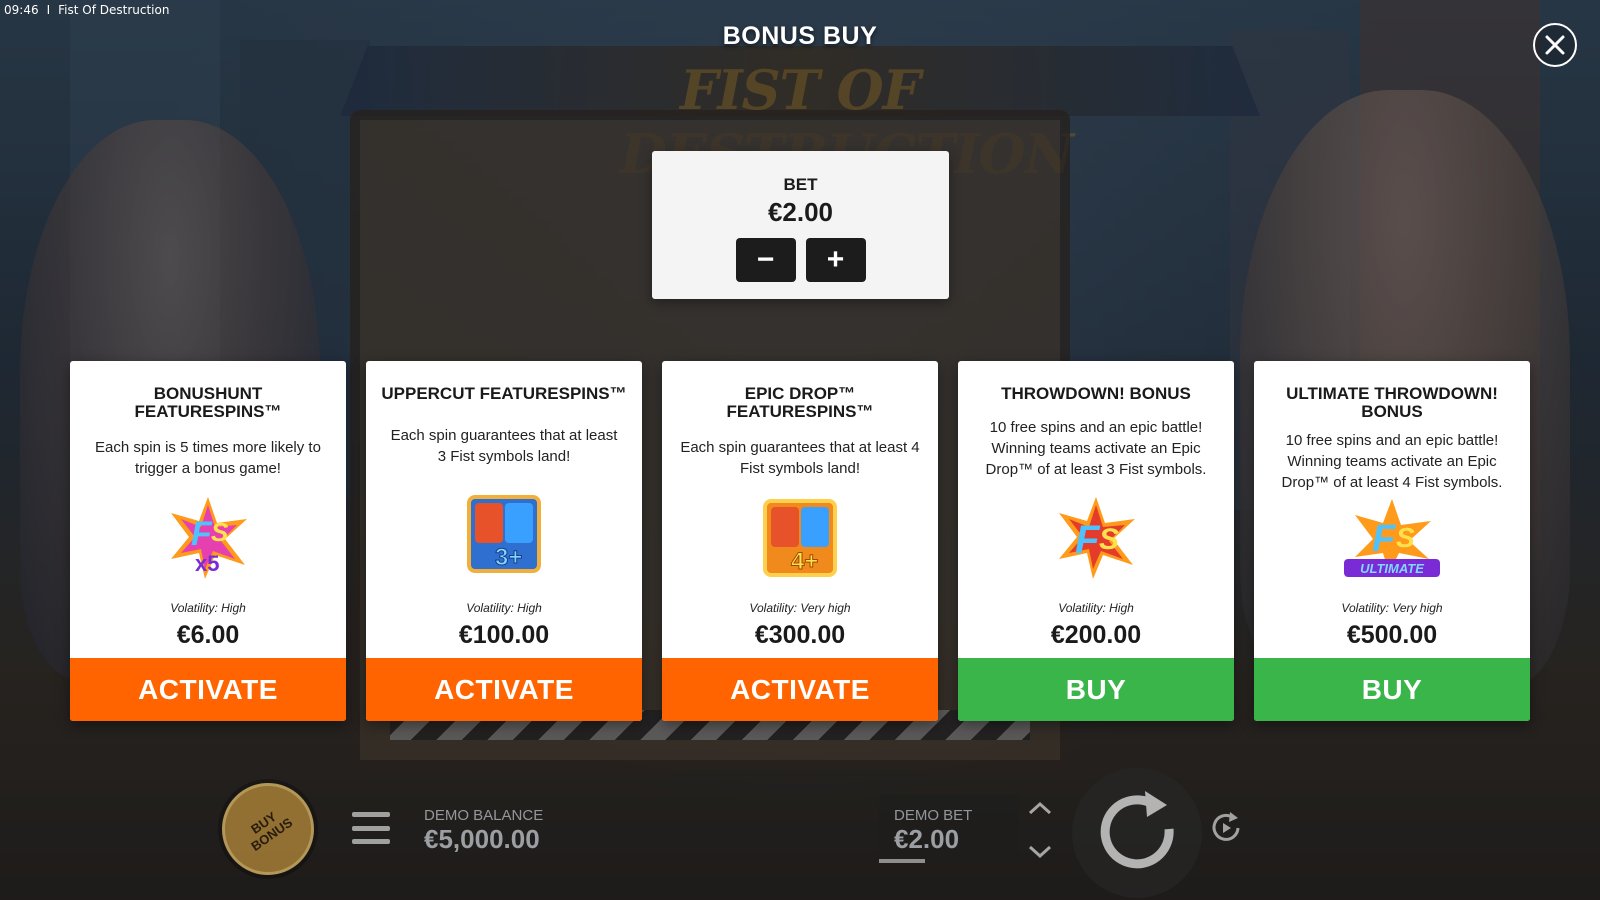  Describe the element at coordinates (1096, 635) in the screenshot. I see `card-price: €200.00` at that location.